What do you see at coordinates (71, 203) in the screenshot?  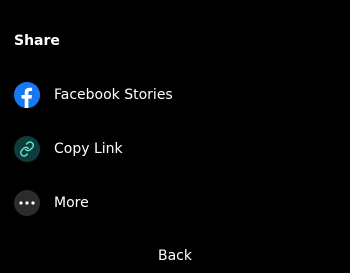 I see `share-option-label: More` at bounding box center [71, 203].